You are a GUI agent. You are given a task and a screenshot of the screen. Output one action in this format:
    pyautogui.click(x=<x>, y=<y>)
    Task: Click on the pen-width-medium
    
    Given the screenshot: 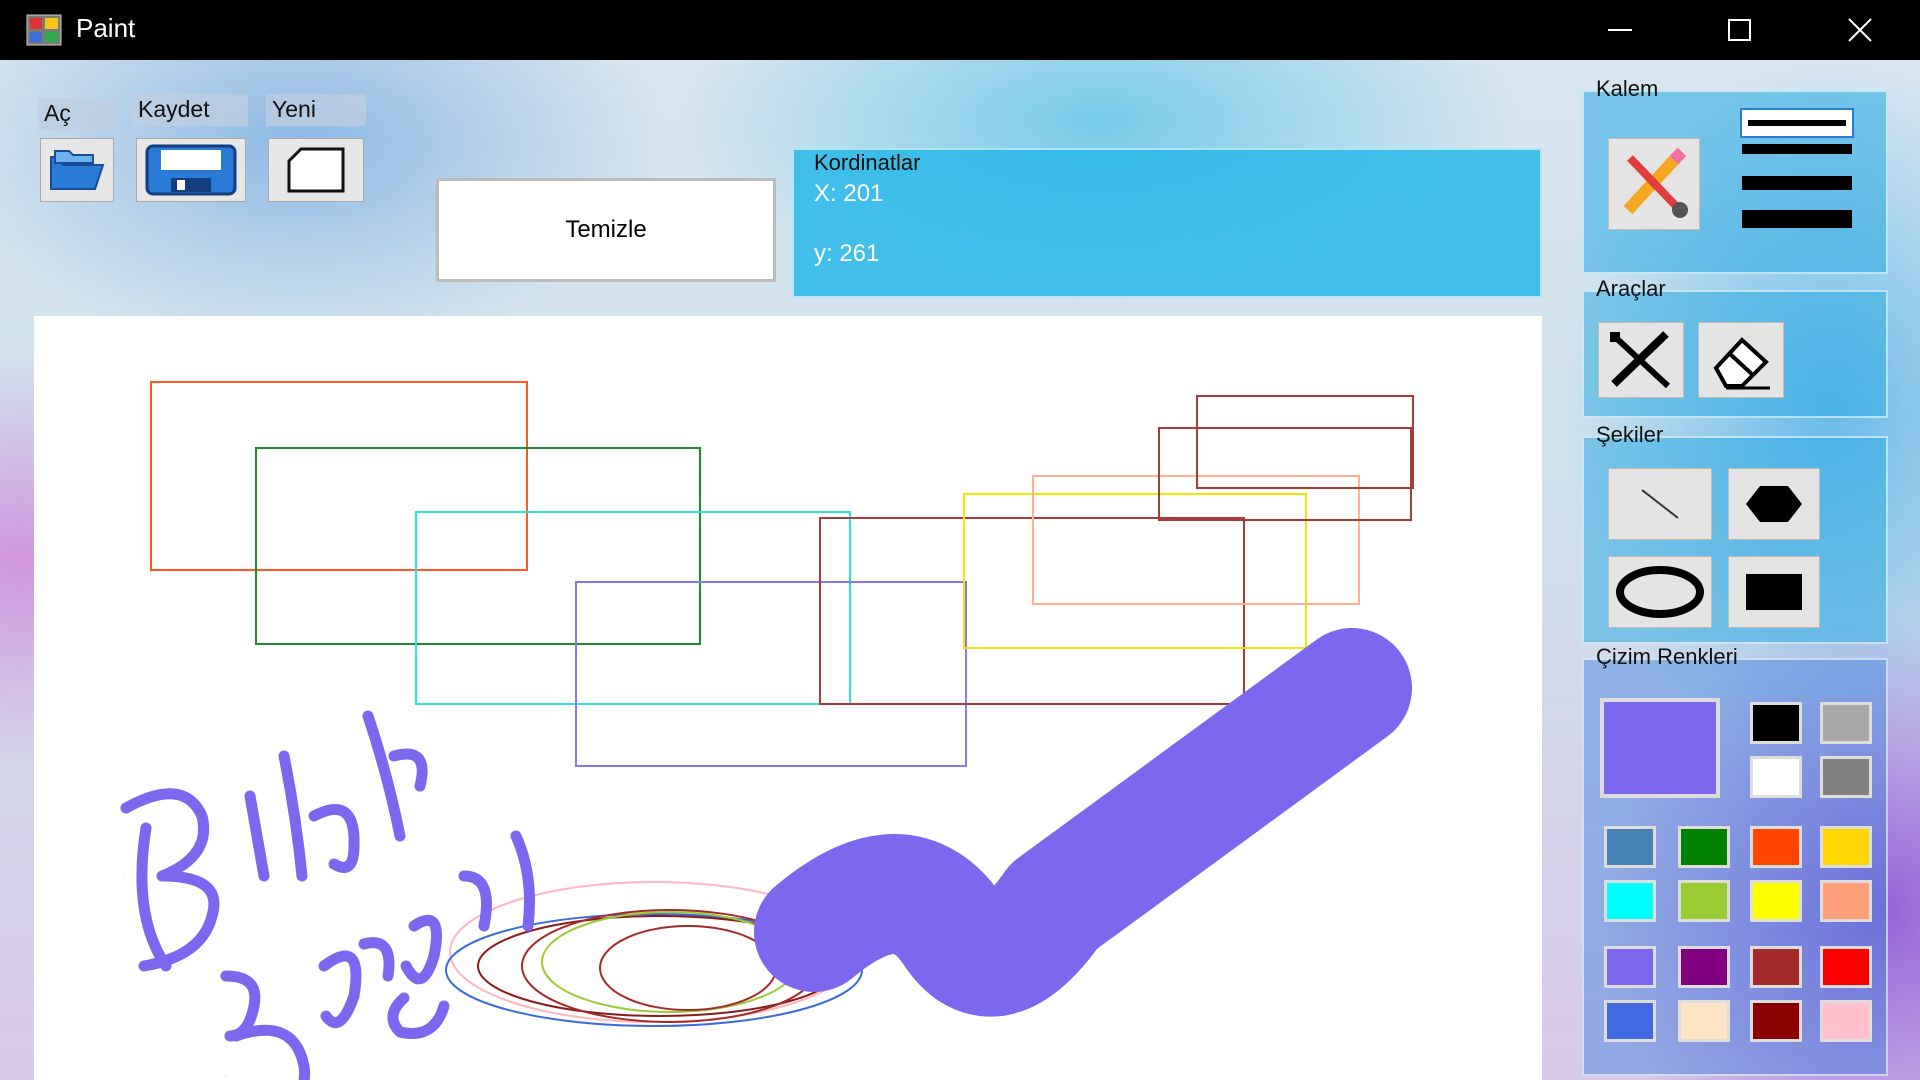 What is the action you would take?
    pyautogui.click(x=1797, y=149)
    